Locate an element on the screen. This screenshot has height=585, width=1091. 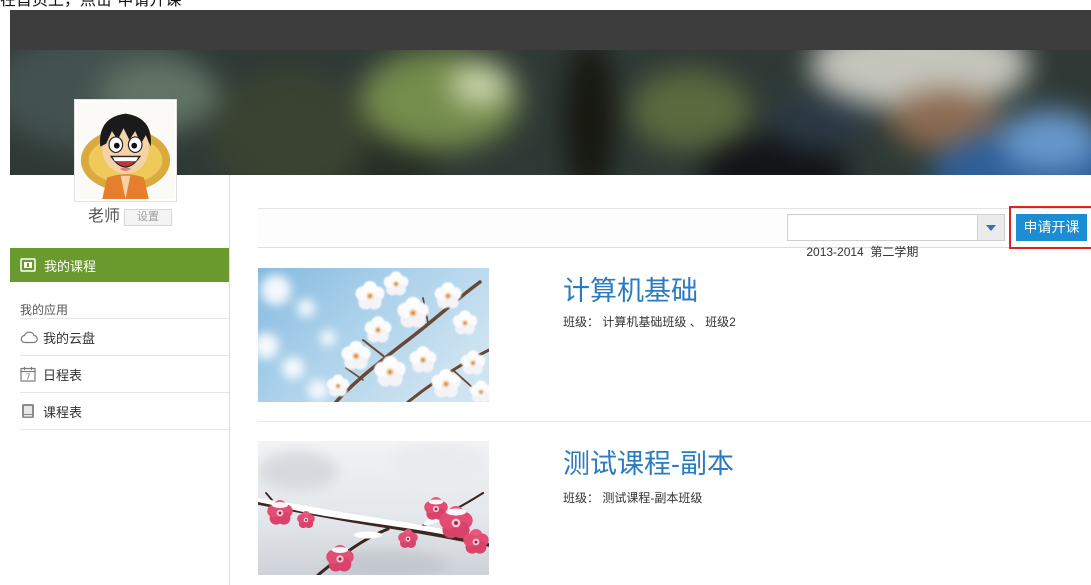
semester-select: 2013-2014 第二学期 is located at coordinates (896, 236).